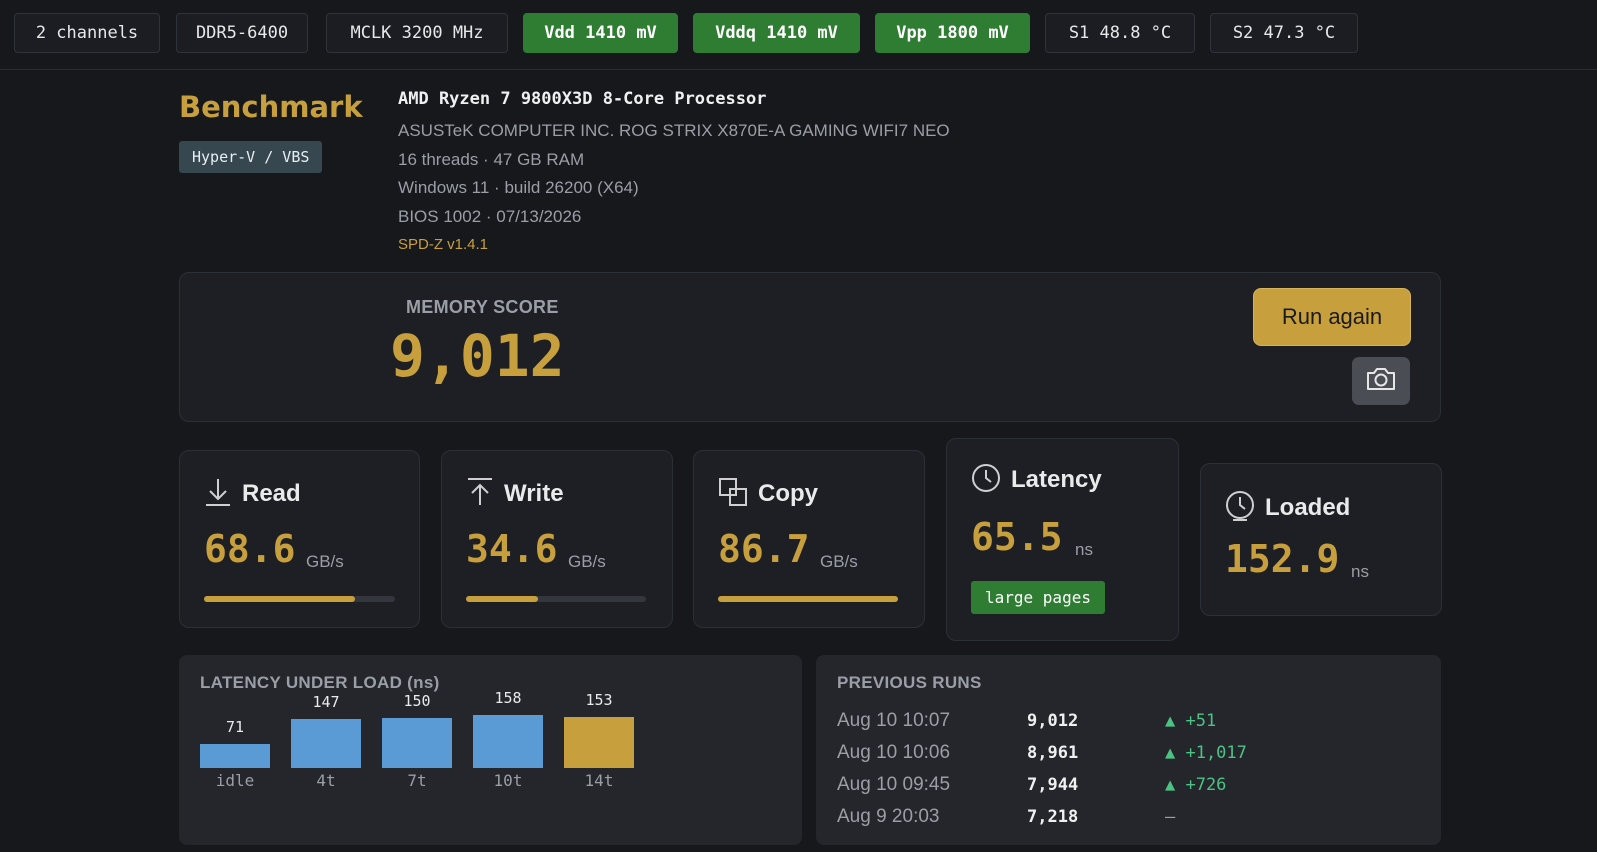 This screenshot has height=852, width=1597. Describe the element at coordinates (490, 216) in the screenshot. I see `bios-info: BIOS 1002 · 07/13/2026` at that location.